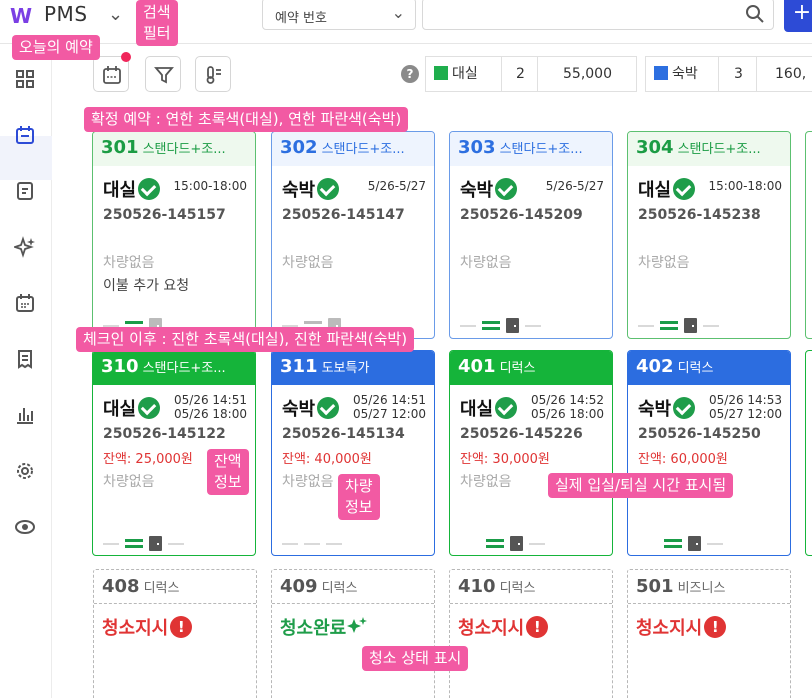 Image resolution: width=812 pixels, height=698 pixels. I want to click on room-card-408: 408 디럭스 청소지시!, so click(175, 633).